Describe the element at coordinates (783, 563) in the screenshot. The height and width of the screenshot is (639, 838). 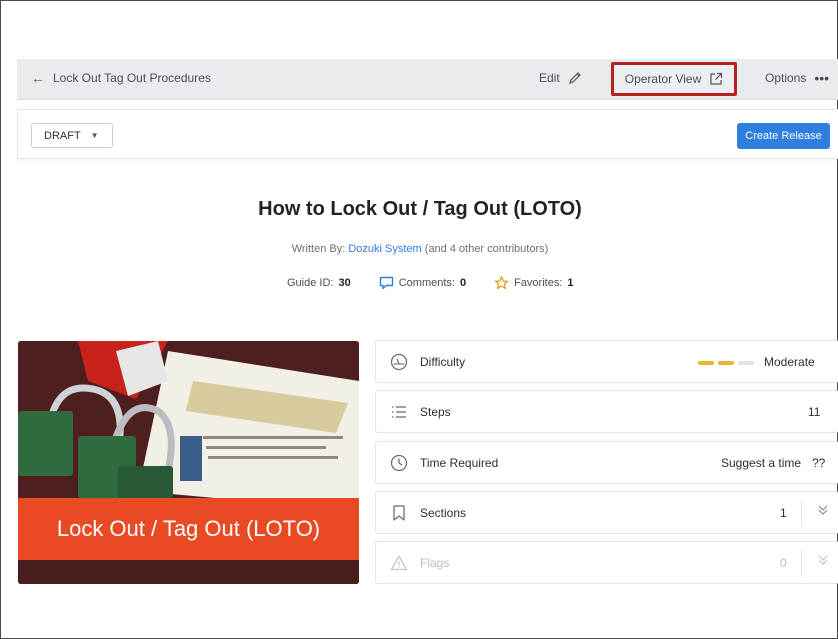
I see `flags-value: 0` at that location.